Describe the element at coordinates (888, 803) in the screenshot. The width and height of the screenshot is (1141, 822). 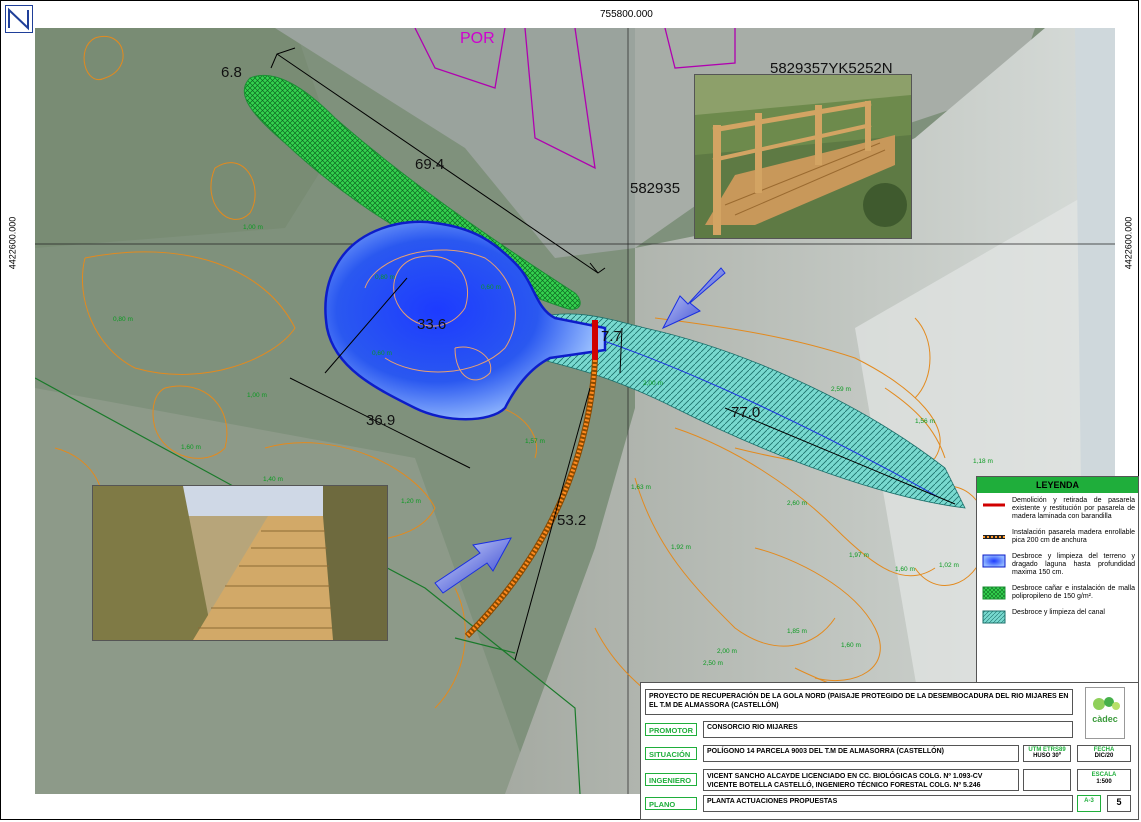
I see `plano-value: PLANTA ACTUACIONES PROPUESTAS` at that location.